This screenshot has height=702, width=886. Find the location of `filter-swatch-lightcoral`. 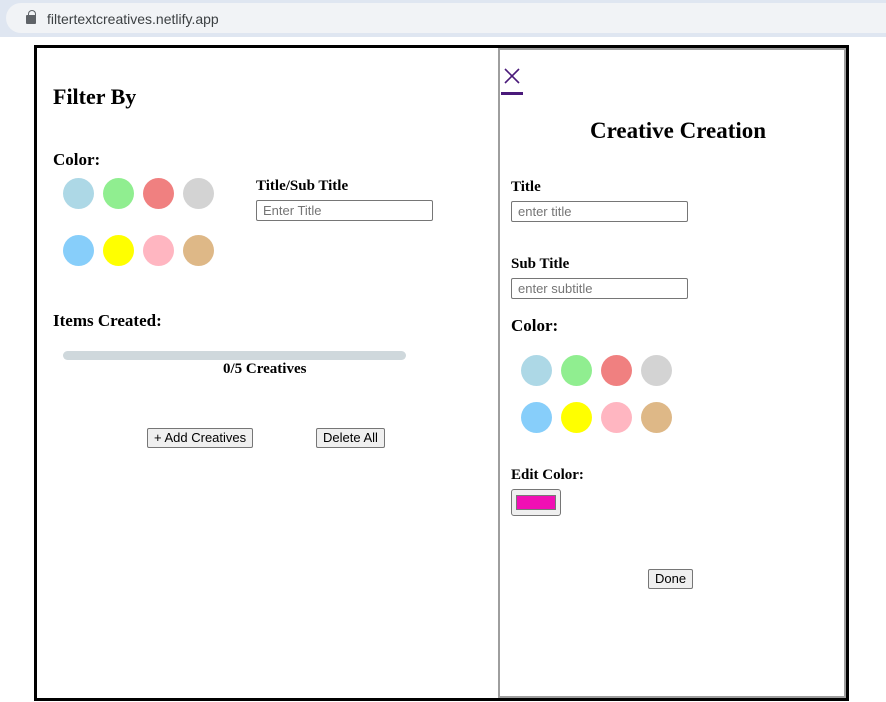

filter-swatch-lightcoral is located at coordinates (158, 193).